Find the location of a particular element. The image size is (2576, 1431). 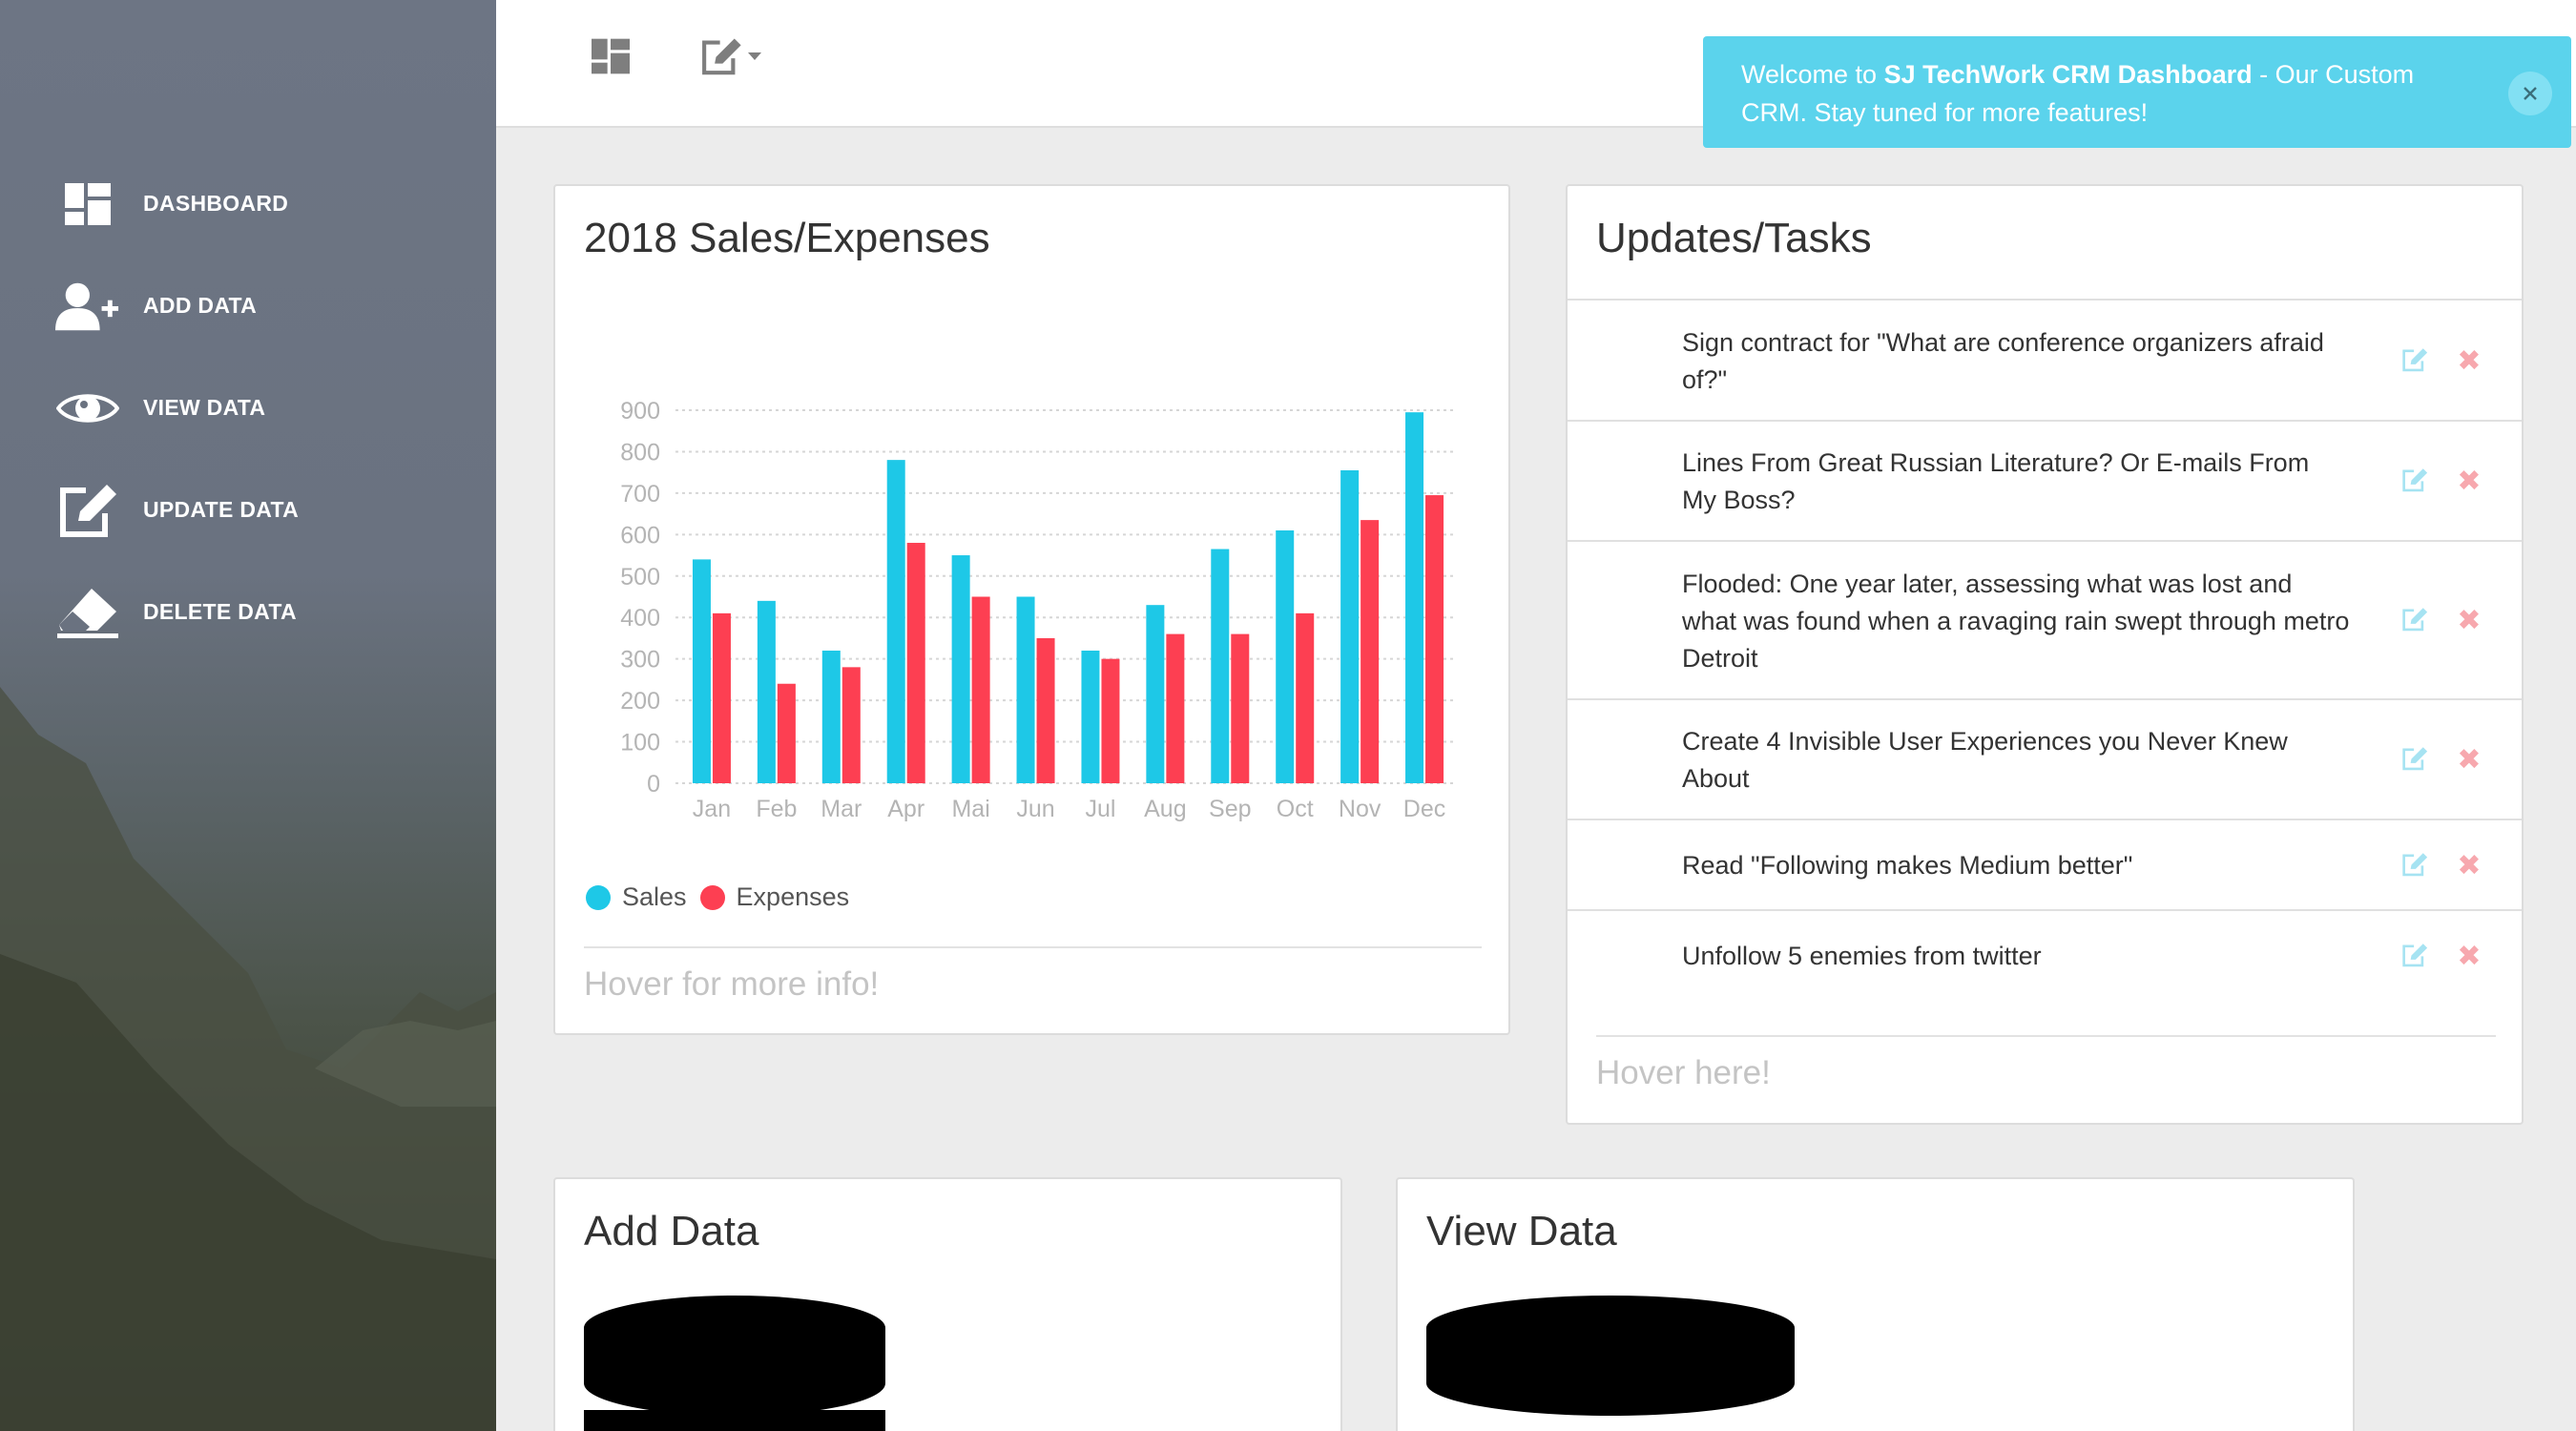

eraser-icon is located at coordinates (87, 612).